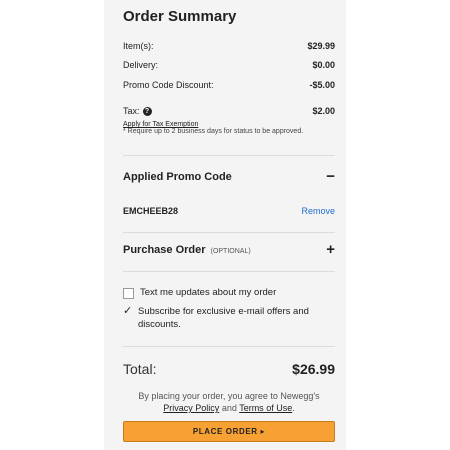  Describe the element at coordinates (229, 211) in the screenshot. I see `promo-code-row: EMCHEEB28 Remove` at that location.